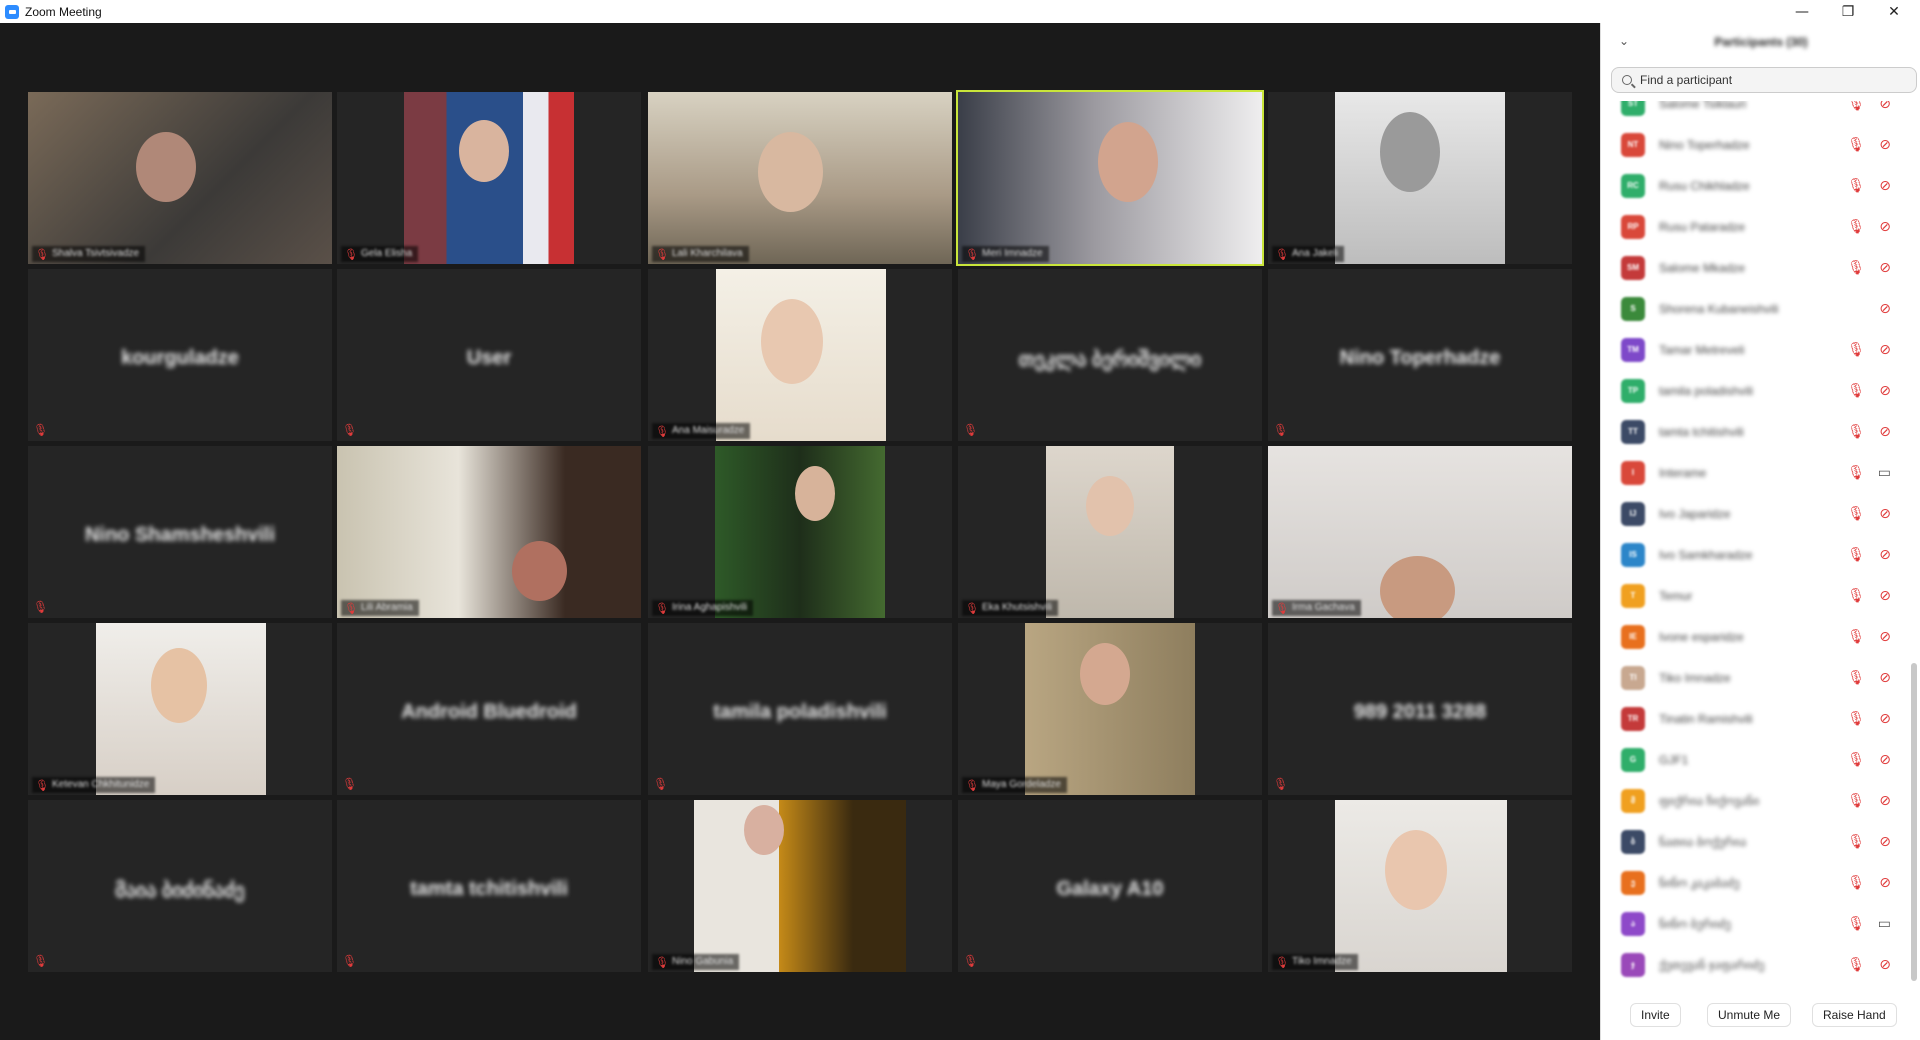 This screenshot has height=1040, width=1920. What do you see at coordinates (1420, 532) in the screenshot?
I see `video-tile: Irma Gachava 🎙` at bounding box center [1420, 532].